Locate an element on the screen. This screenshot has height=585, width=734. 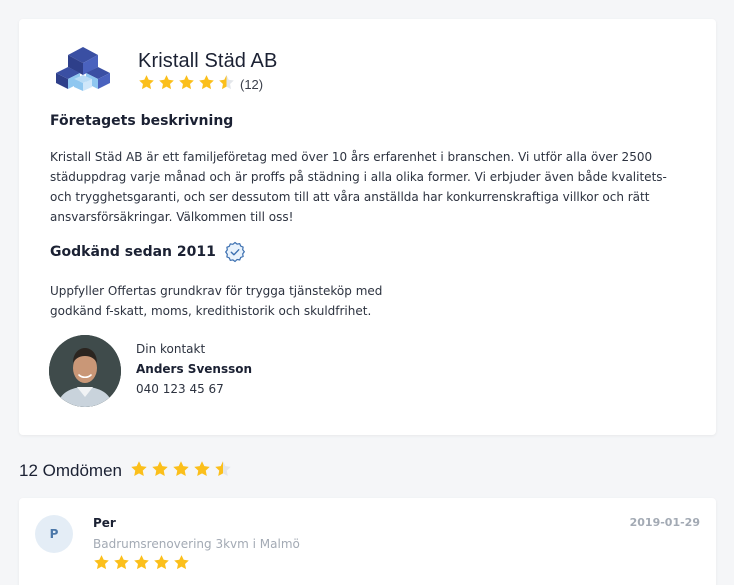
approved-section: Godkänd sedan 2011 is located at coordinates (148, 252).